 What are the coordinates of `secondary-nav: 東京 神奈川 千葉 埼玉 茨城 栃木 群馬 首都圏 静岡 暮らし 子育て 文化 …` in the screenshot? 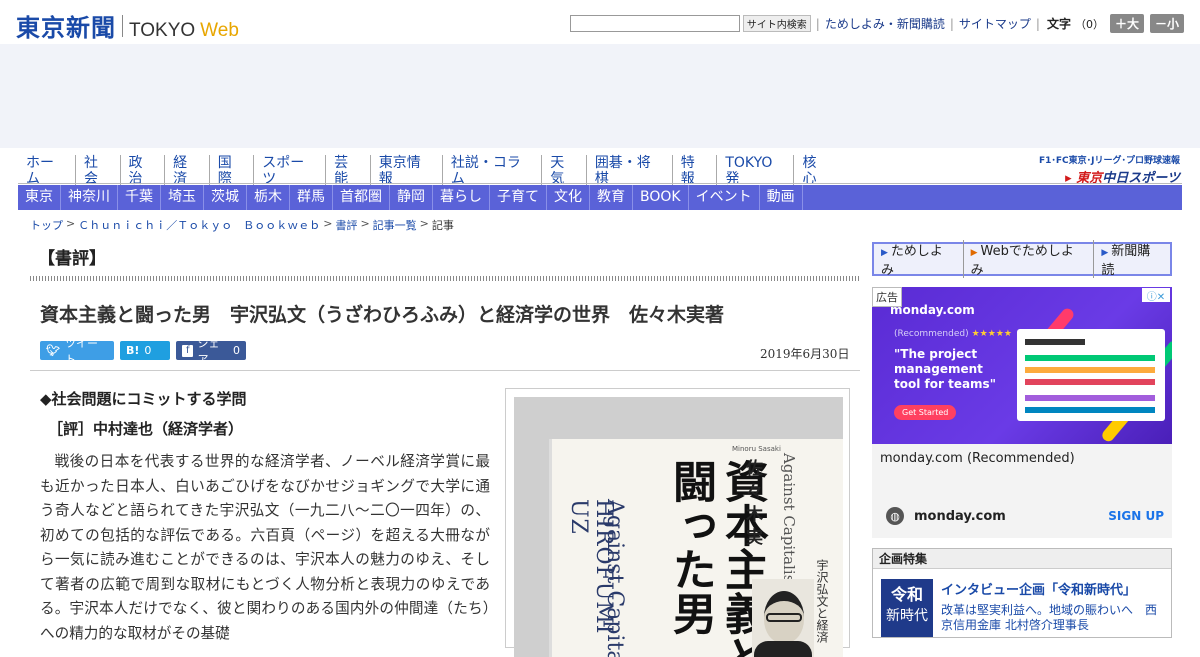 It's located at (600, 197).